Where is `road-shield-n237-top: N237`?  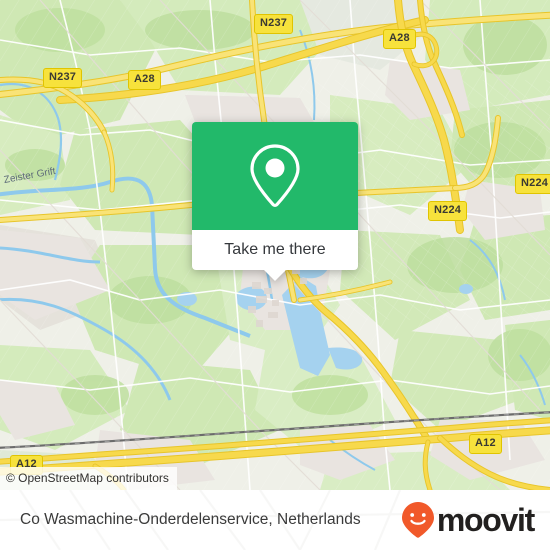 road-shield-n237-top: N237 is located at coordinates (274, 24).